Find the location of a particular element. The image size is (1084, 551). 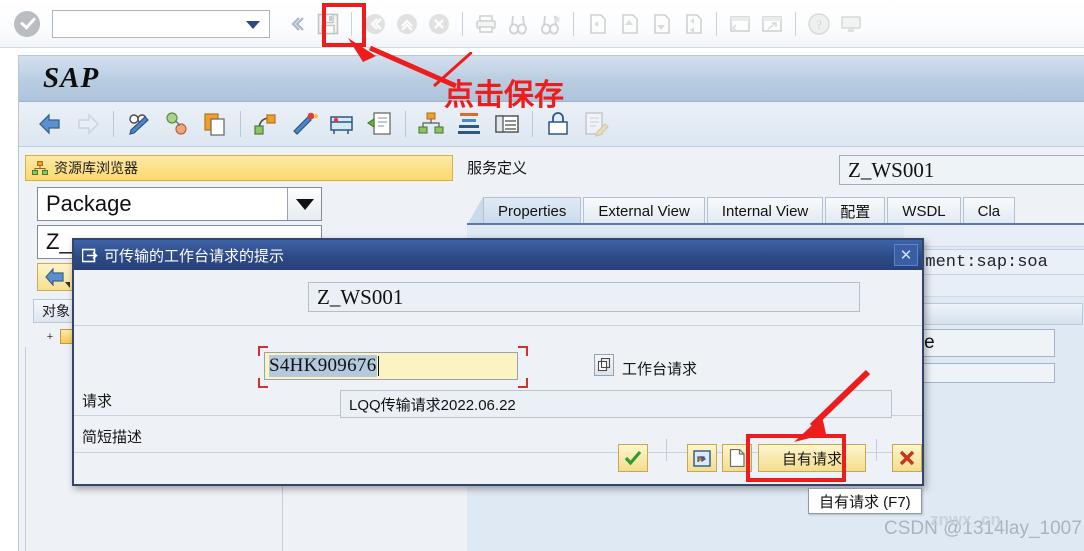

where-used-icon is located at coordinates (177, 124).